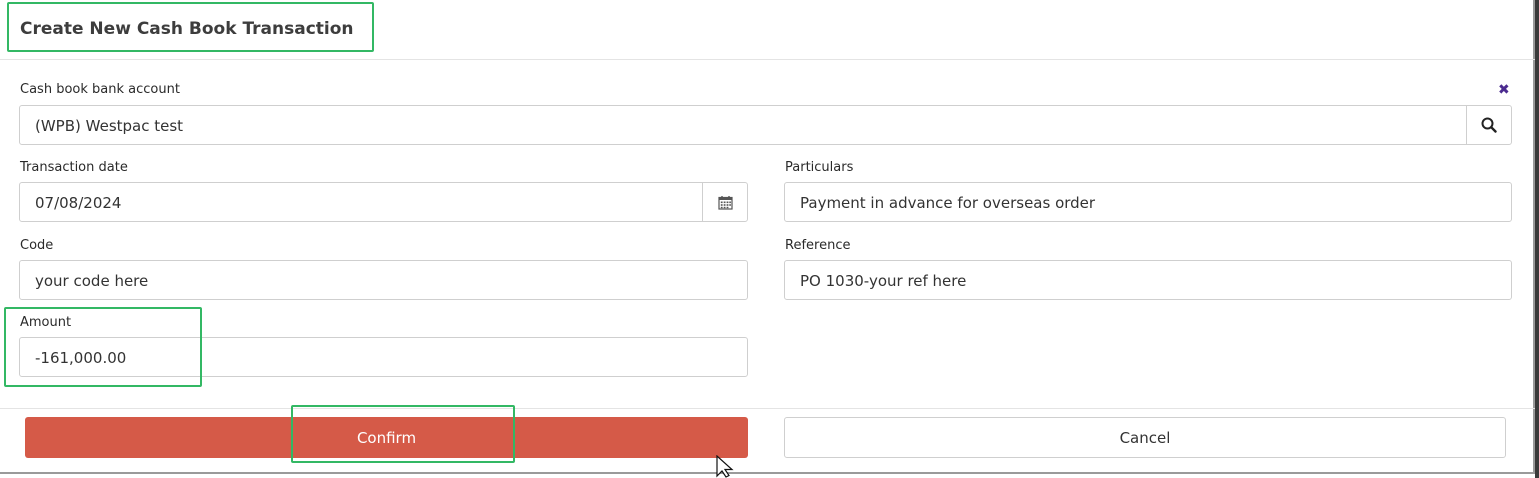 This screenshot has height=478, width=1539. What do you see at coordinates (1145, 437) in the screenshot?
I see `cancel-button: Cancel` at bounding box center [1145, 437].